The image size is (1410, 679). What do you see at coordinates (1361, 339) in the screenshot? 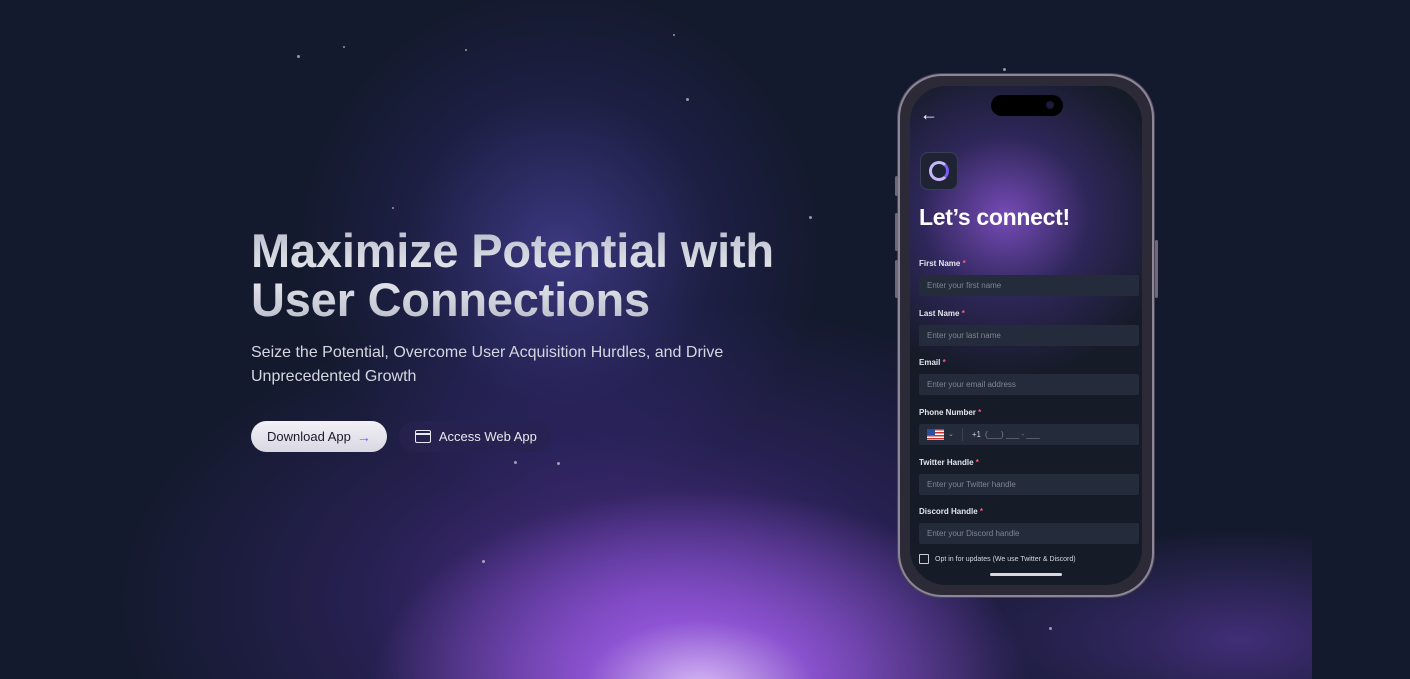
I see `background-edge` at bounding box center [1361, 339].